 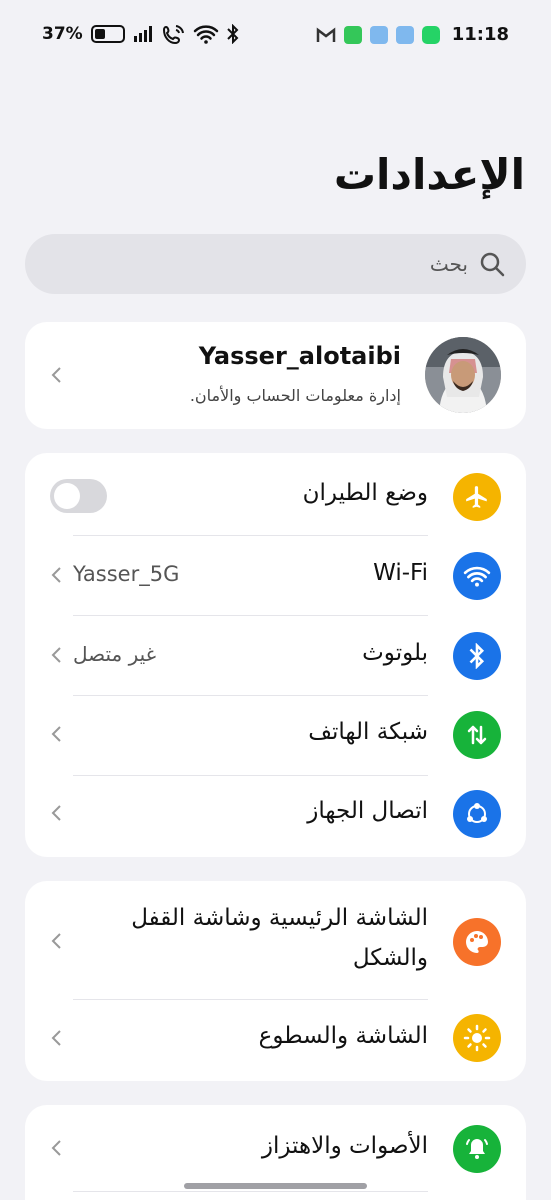 I want to click on home-lock-screen-label-line1: الشاشة الرئيسية وشاشة القفل, so click(x=279, y=918).